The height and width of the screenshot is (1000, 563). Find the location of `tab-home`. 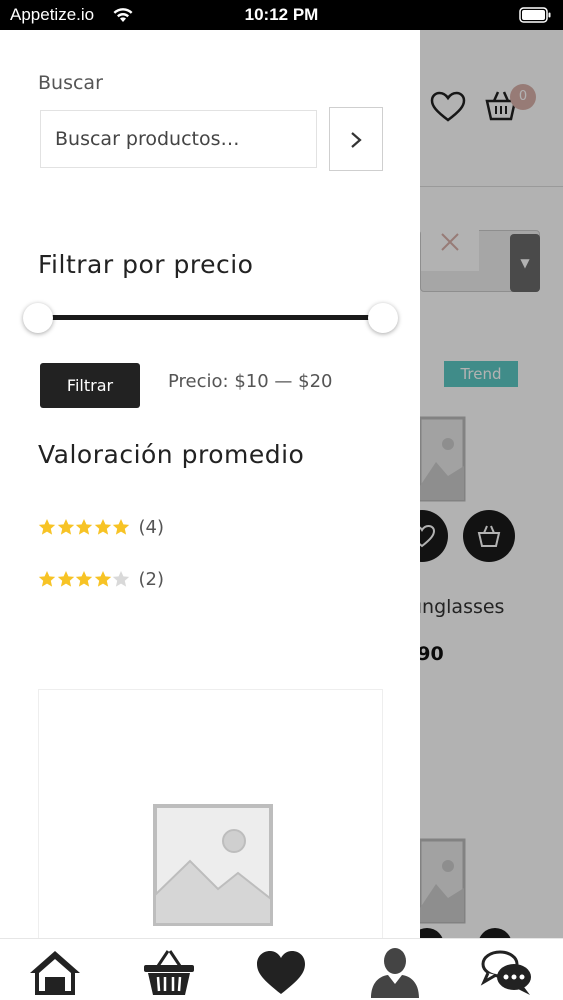

tab-home is located at coordinates (55, 972).